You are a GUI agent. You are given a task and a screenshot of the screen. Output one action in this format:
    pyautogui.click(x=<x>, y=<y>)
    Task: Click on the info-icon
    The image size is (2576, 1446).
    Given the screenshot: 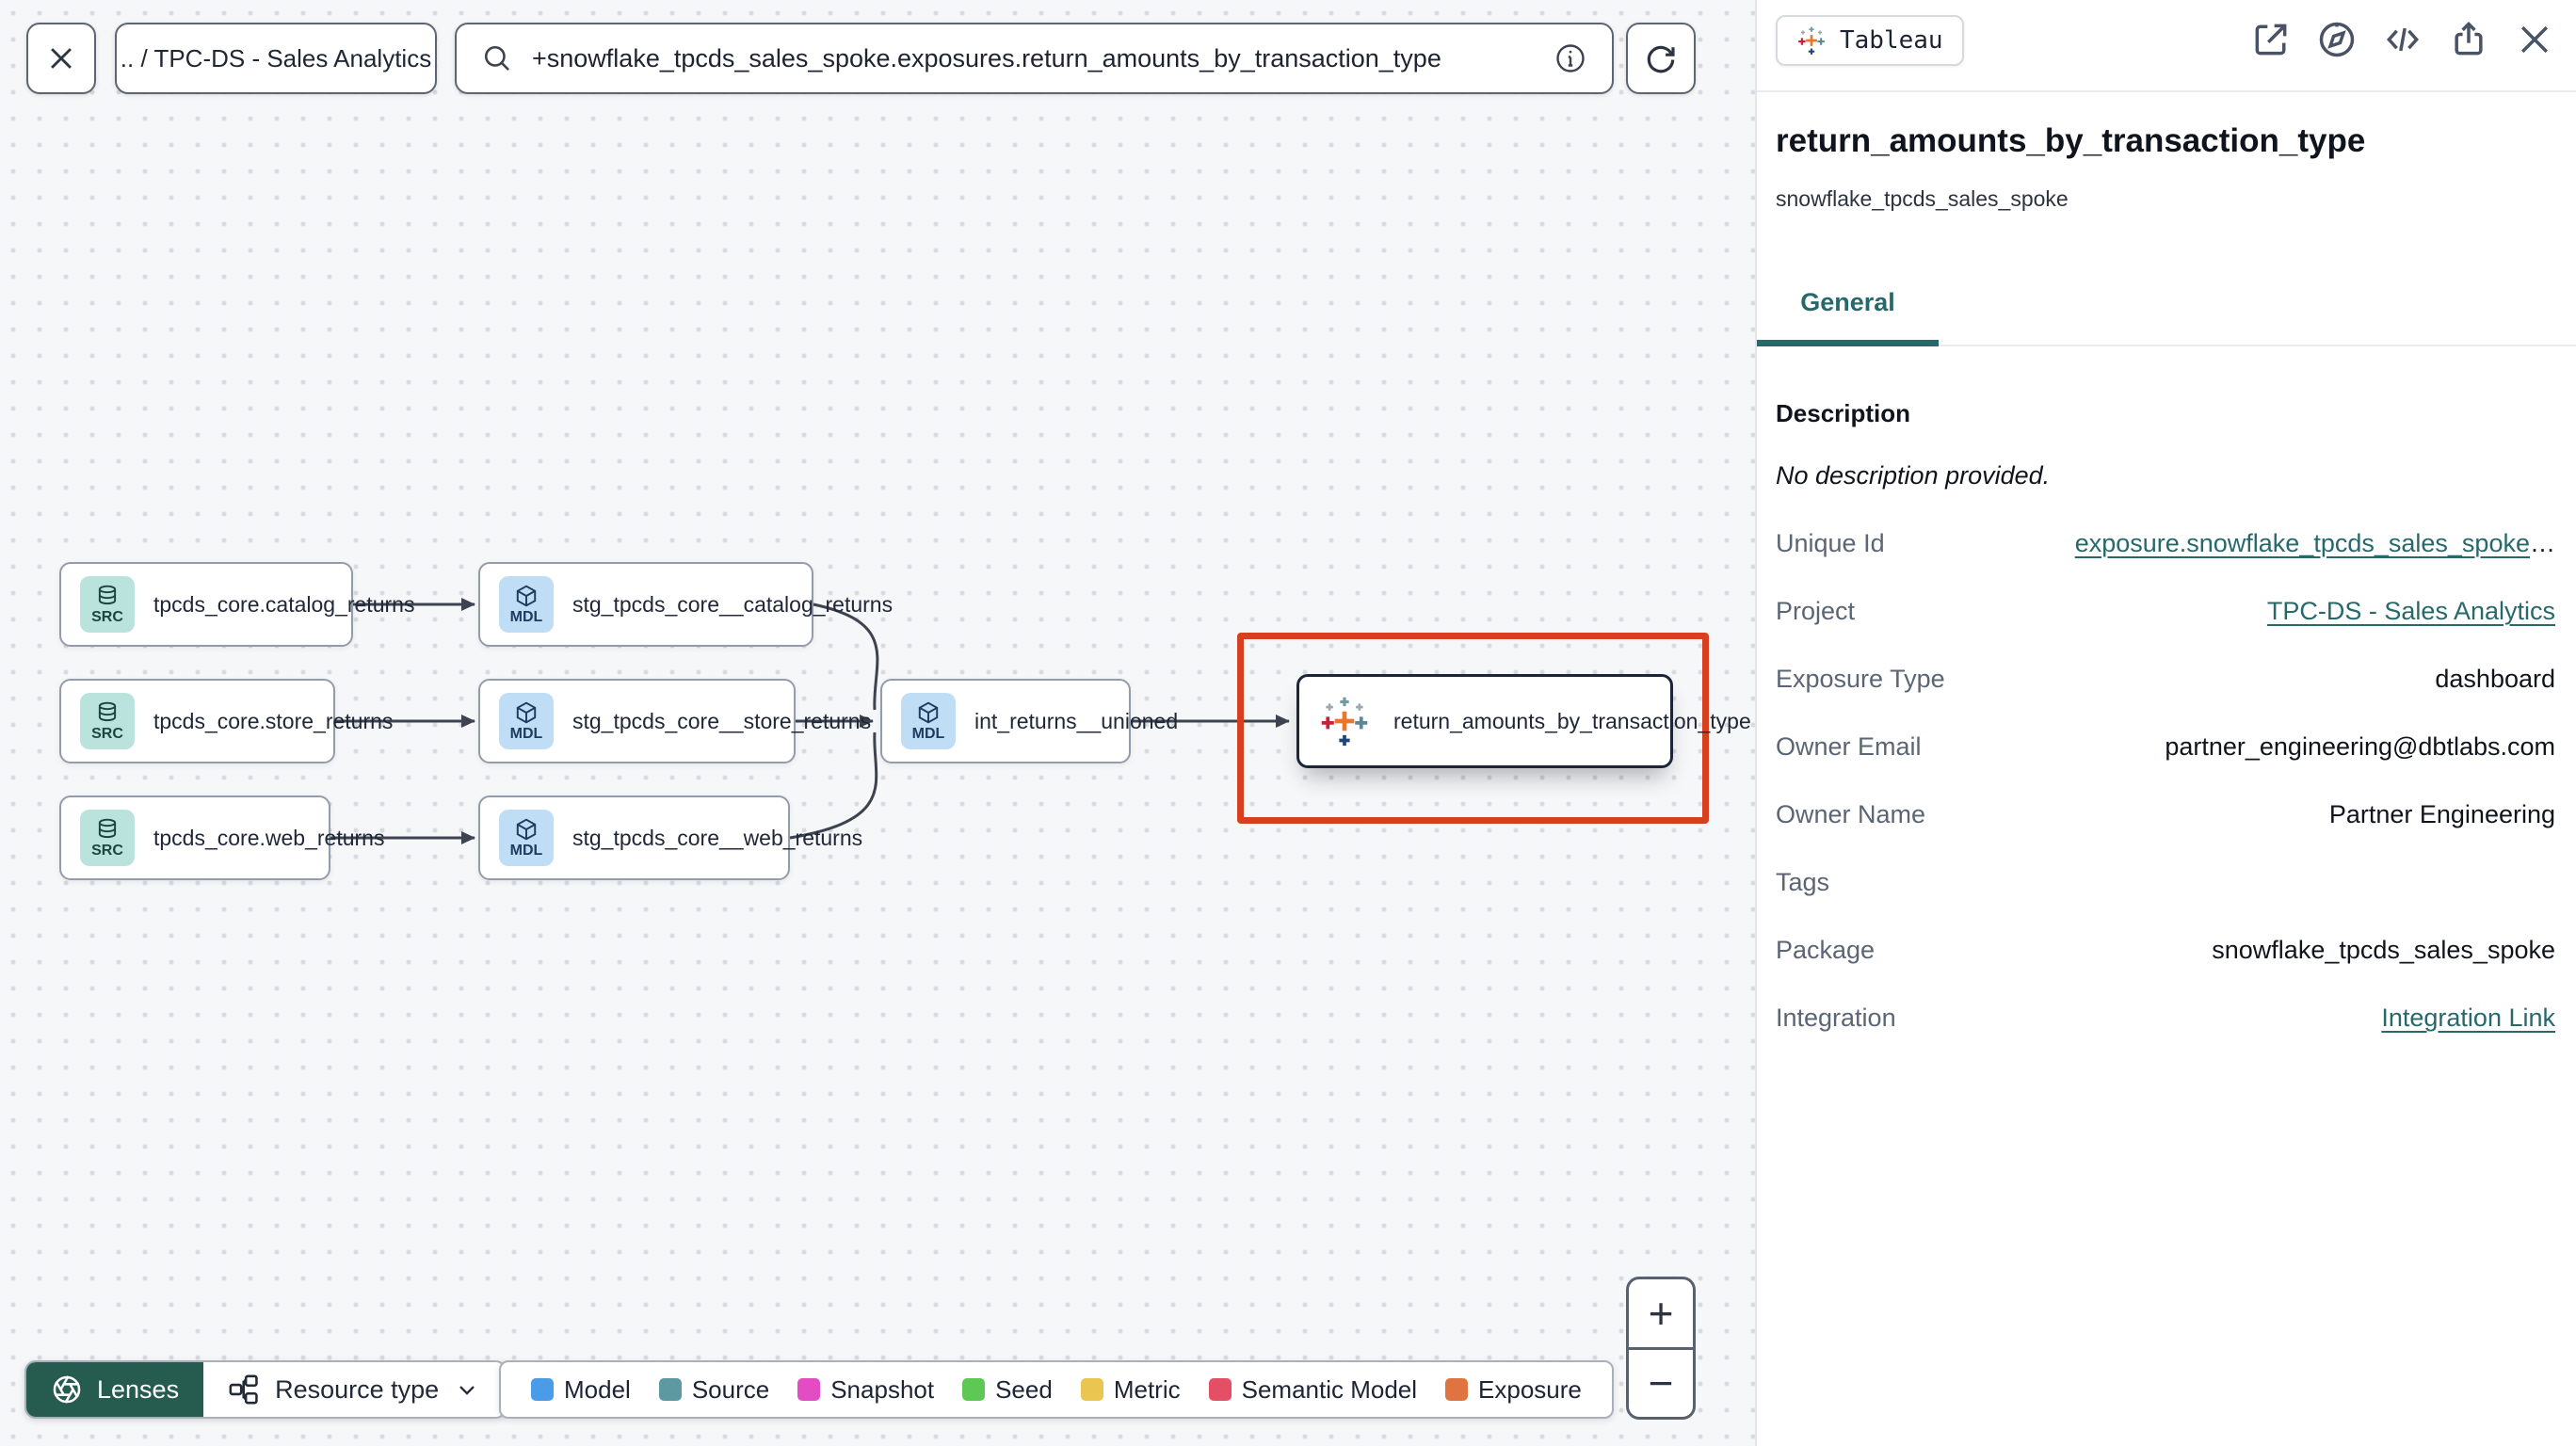 What is the action you would take?
    pyautogui.click(x=1570, y=58)
    